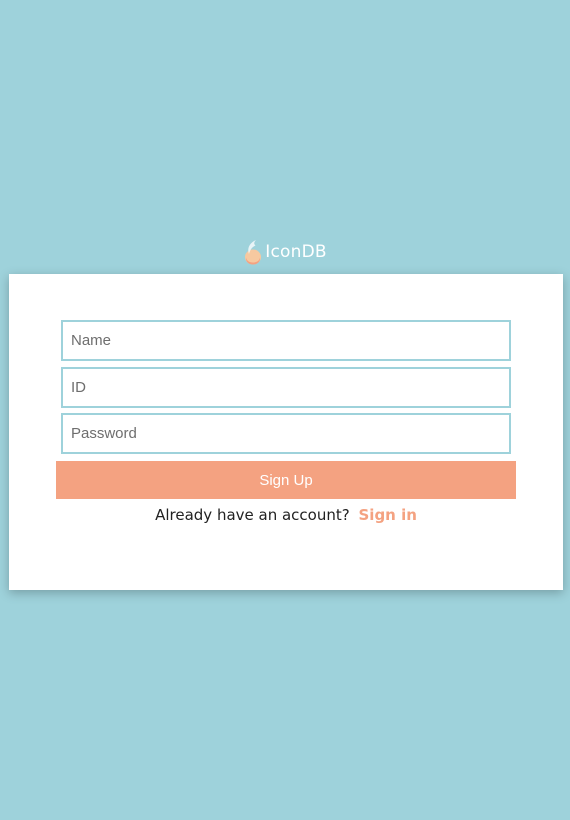 This screenshot has height=820, width=570. Describe the element at coordinates (253, 252) in the screenshot. I see `droplet-logo-icon` at that location.